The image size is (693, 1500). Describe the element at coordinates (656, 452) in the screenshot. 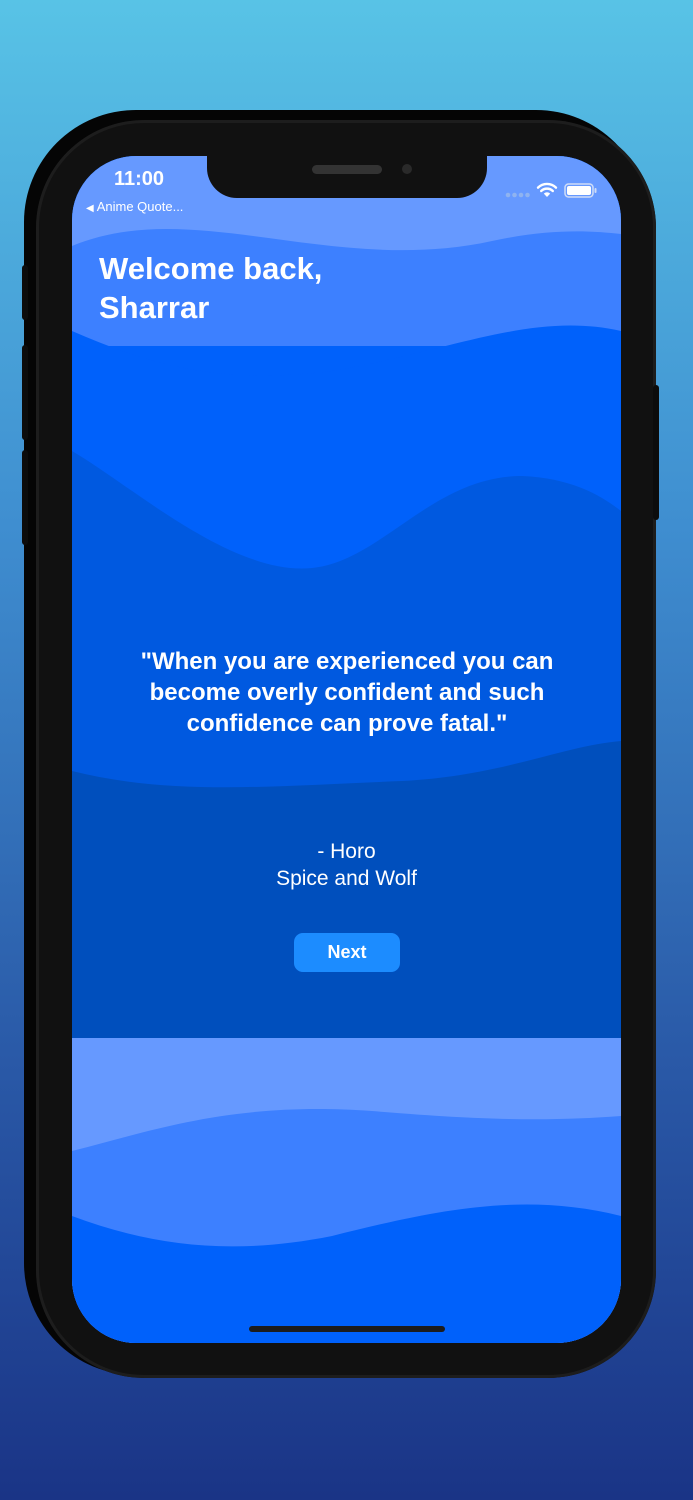

I see `power-button` at that location.